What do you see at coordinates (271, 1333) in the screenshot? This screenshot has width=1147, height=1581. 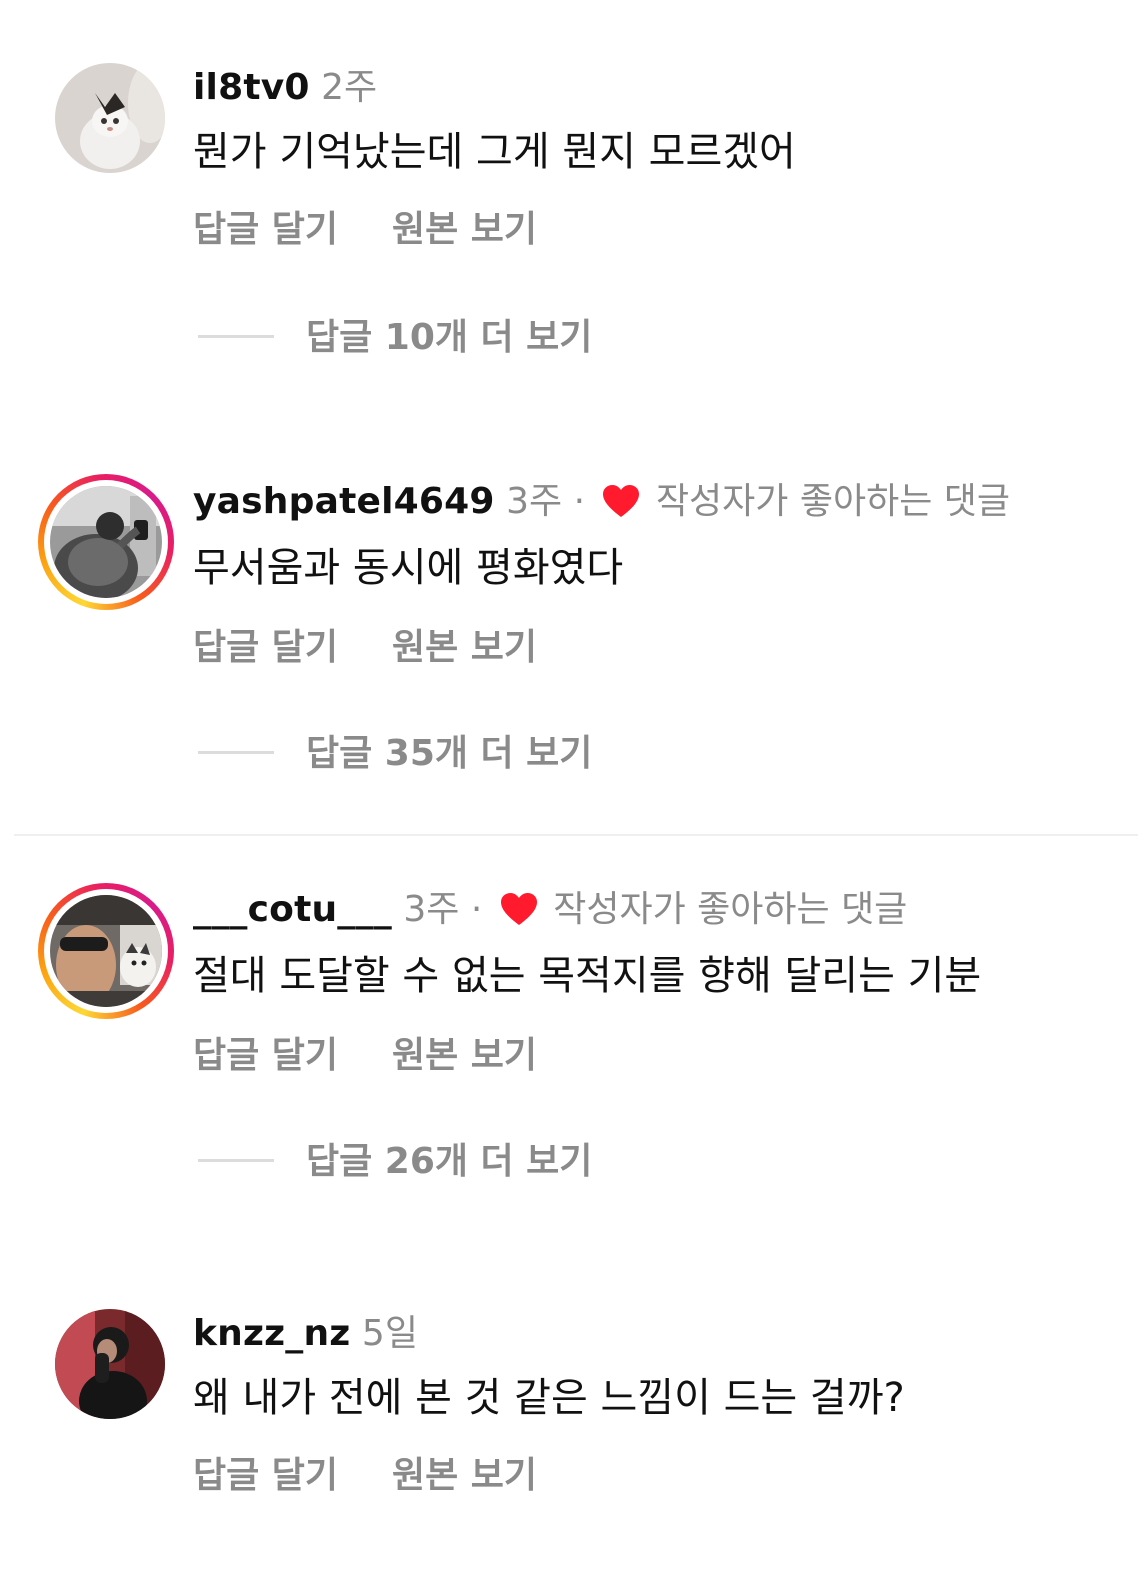 I see `username: knzz_nz` at bounding box center [271, 1333].